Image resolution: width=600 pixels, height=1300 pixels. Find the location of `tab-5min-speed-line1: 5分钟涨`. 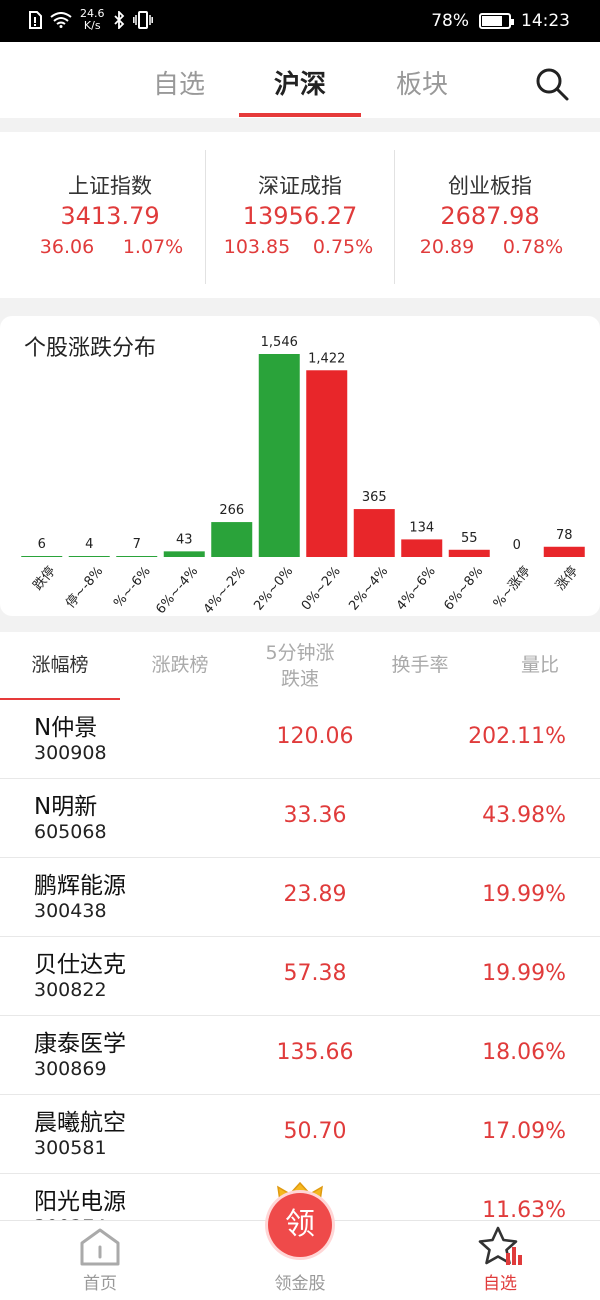

tab-5min-speed-line1: 5分钟涨 is located at coordinates (300, 653).